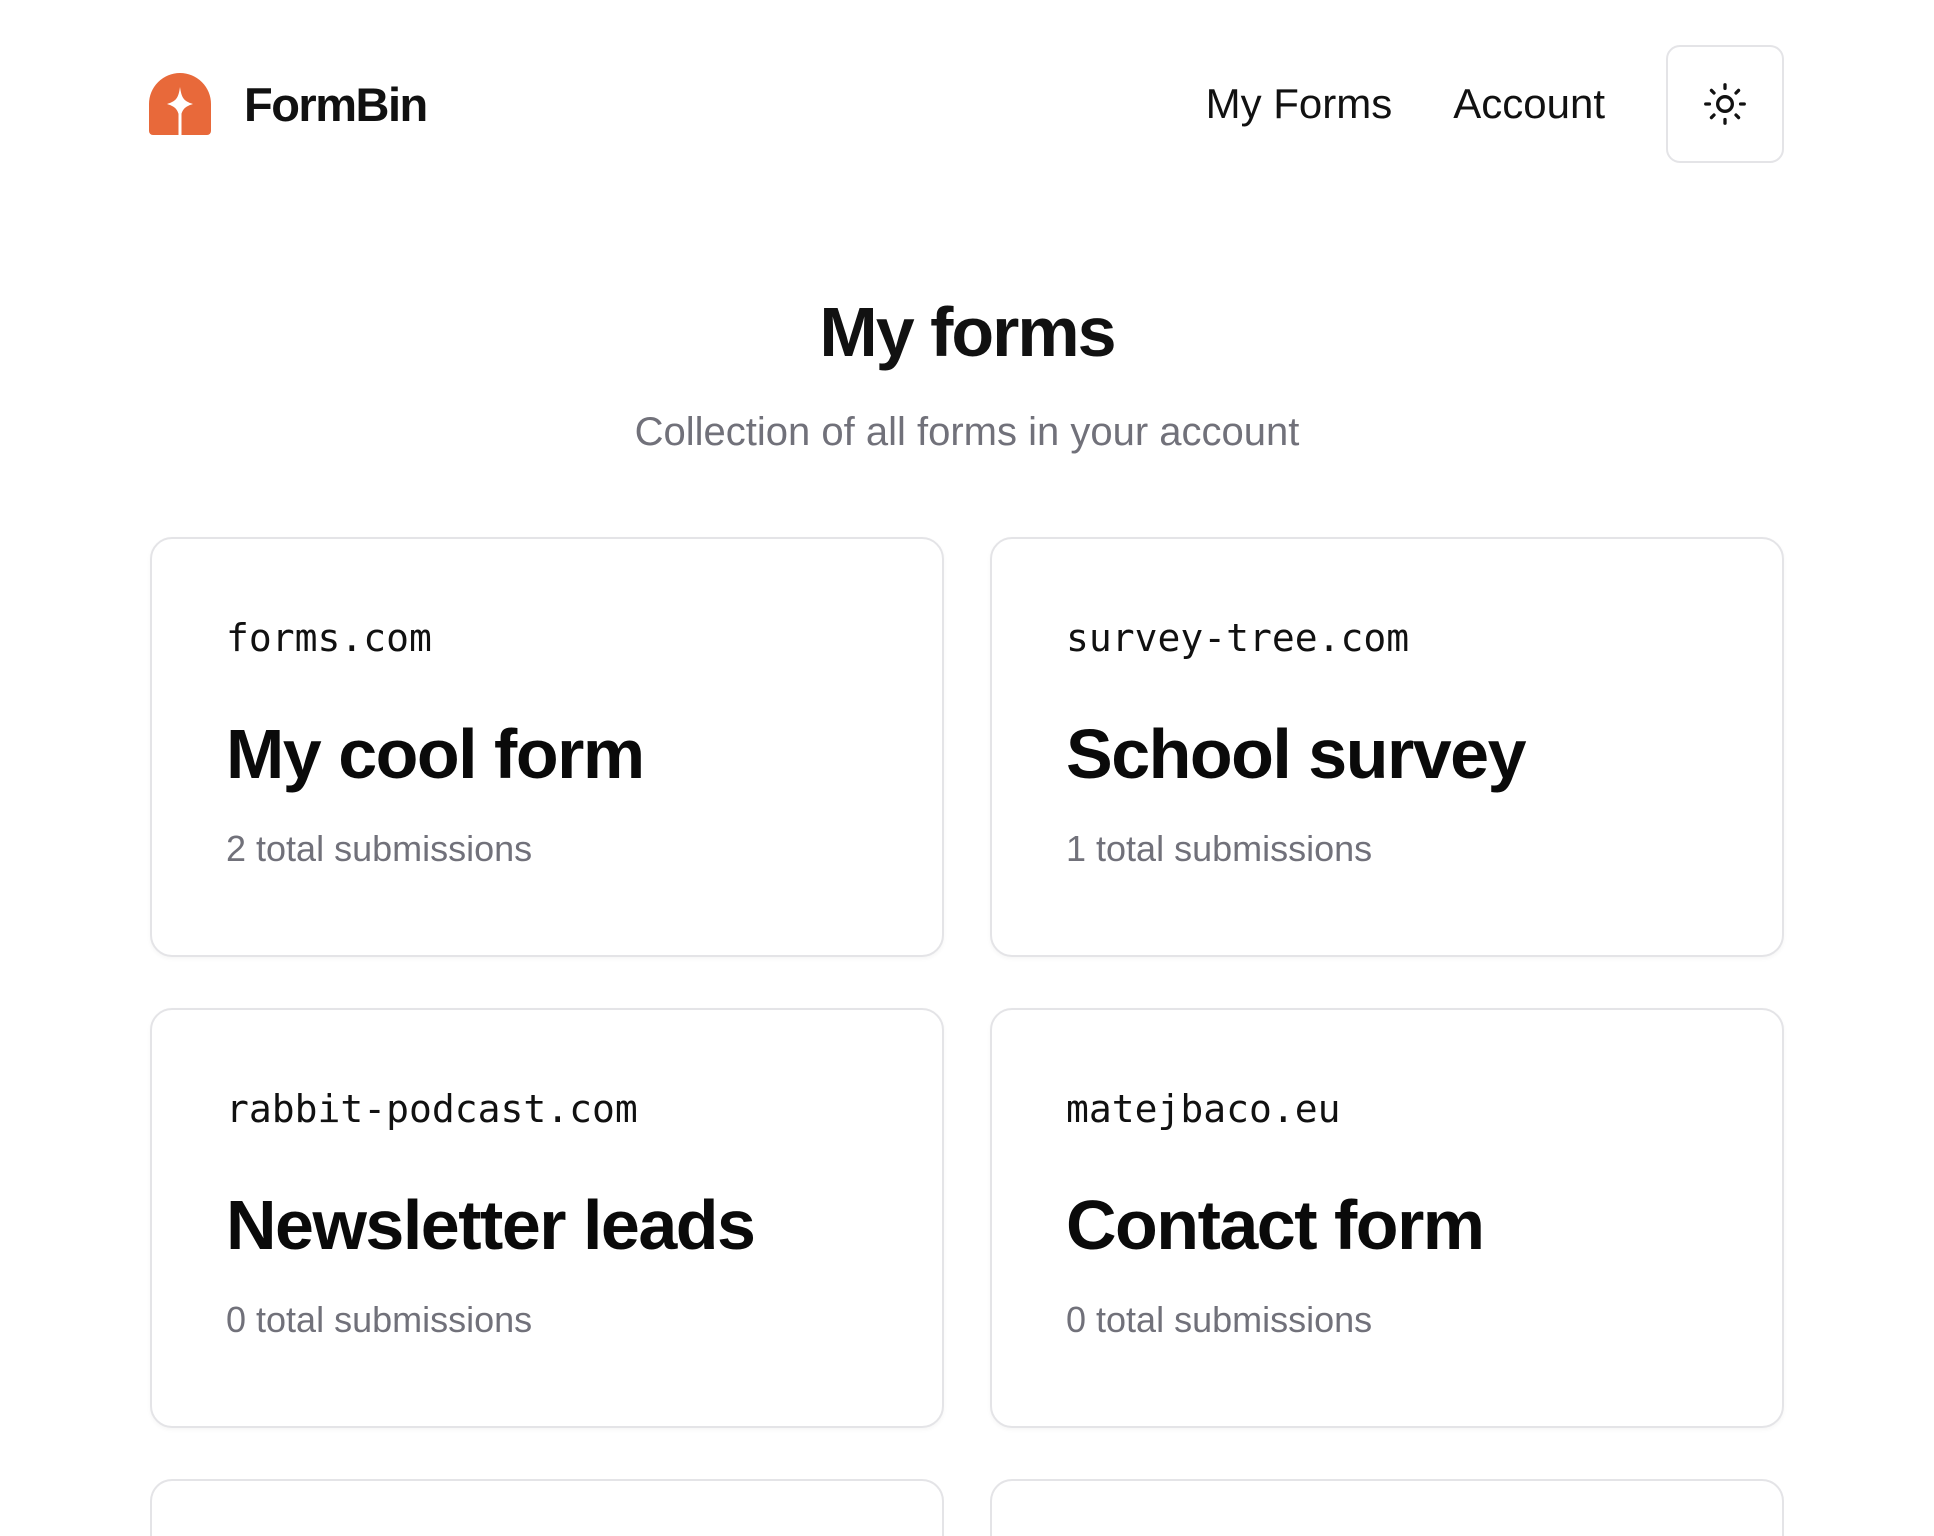 The image size is (1934, 1536). What do you see at coordinates (1299, 104) in the screenshot?
I see `nav-my-forms-link: My Forms` at bounding box center [1299, 104].